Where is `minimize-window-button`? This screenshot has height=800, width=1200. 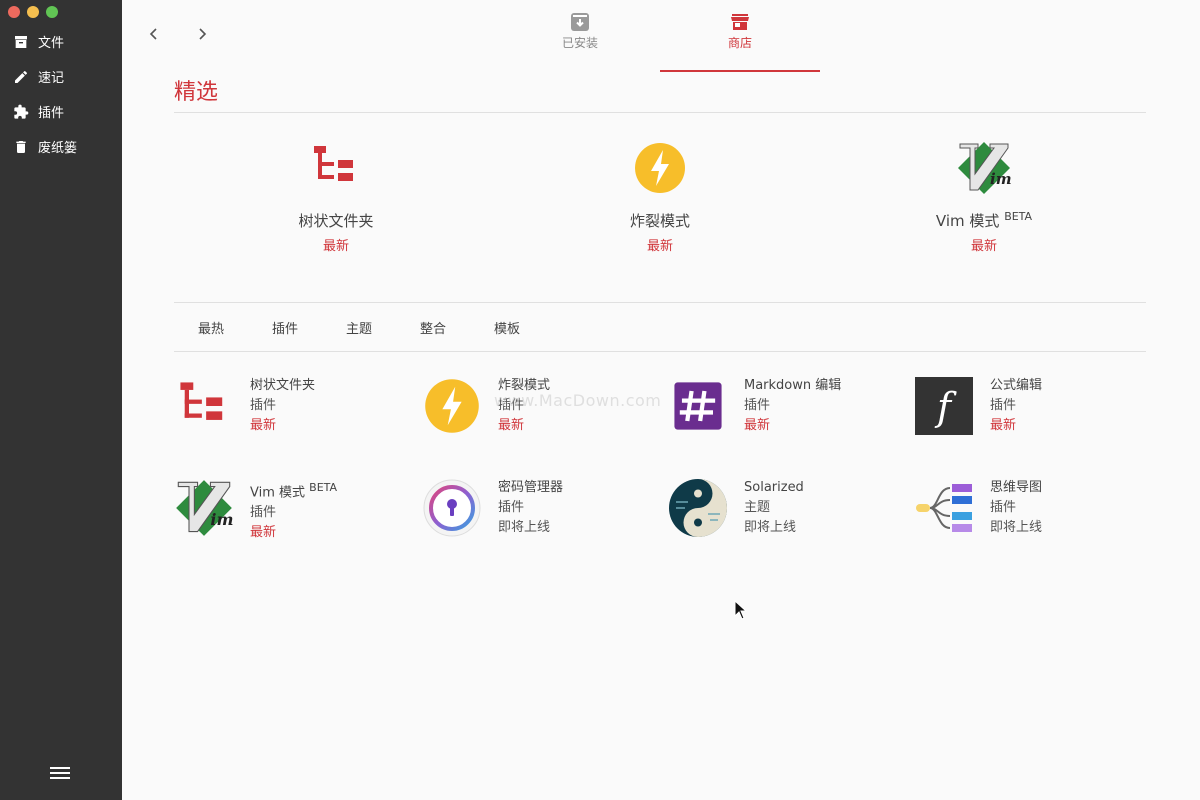 minimize-window-button is located at coordinates (33, 12).